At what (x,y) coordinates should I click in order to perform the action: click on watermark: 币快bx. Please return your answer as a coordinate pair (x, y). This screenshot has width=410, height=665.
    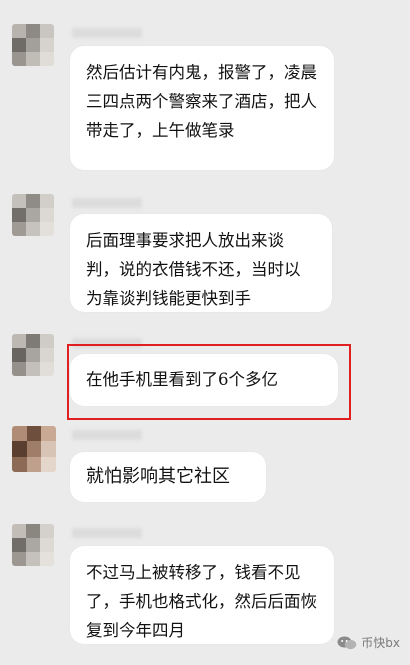
    Looking at the image, I should click on (368, 642).